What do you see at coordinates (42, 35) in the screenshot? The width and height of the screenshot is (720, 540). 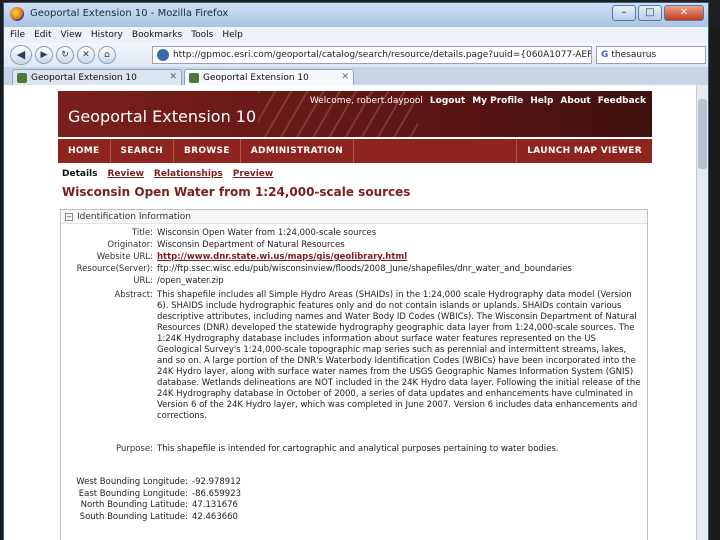 I see `menu-edit: Edit` at bounding box center [42, 35].